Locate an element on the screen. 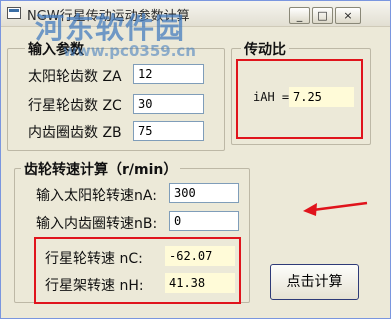 This screenshot has height=319, width=391. speed-calc-title: 齿轮转速计算（r/min） is located at coordinates (101, 169).